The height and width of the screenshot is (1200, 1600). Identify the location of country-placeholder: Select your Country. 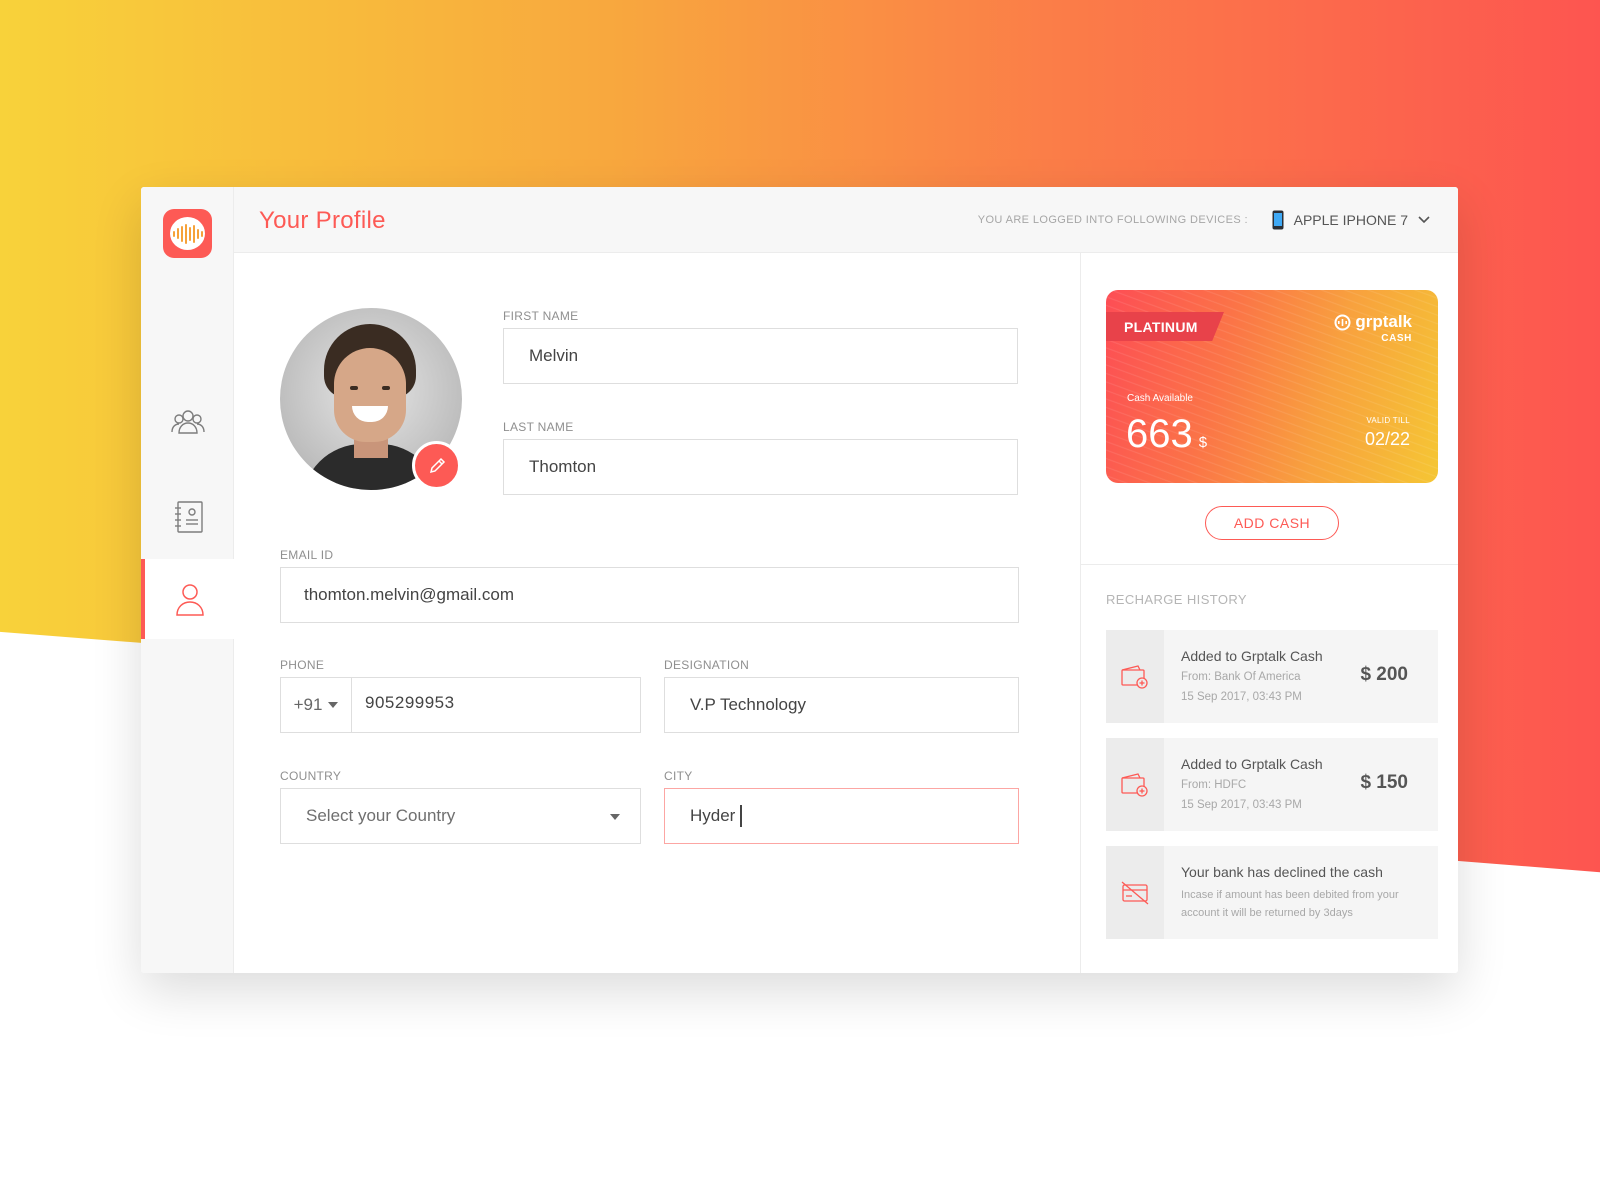
(381, 815).